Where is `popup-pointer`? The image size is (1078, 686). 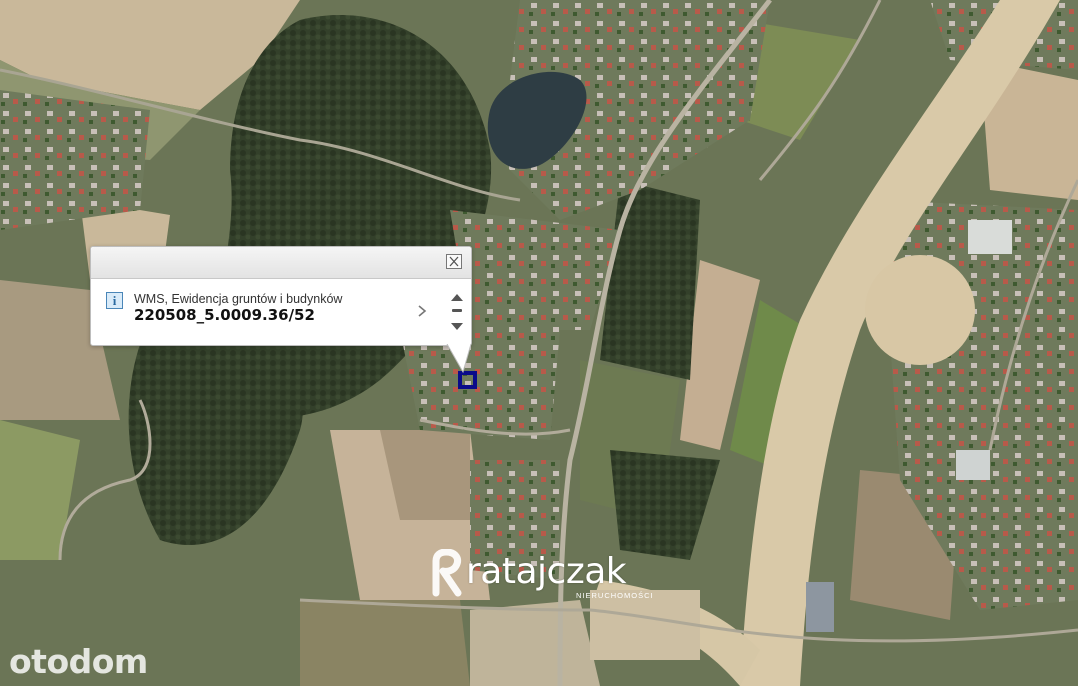
popup-pointer is located at coordinates (459, 359).